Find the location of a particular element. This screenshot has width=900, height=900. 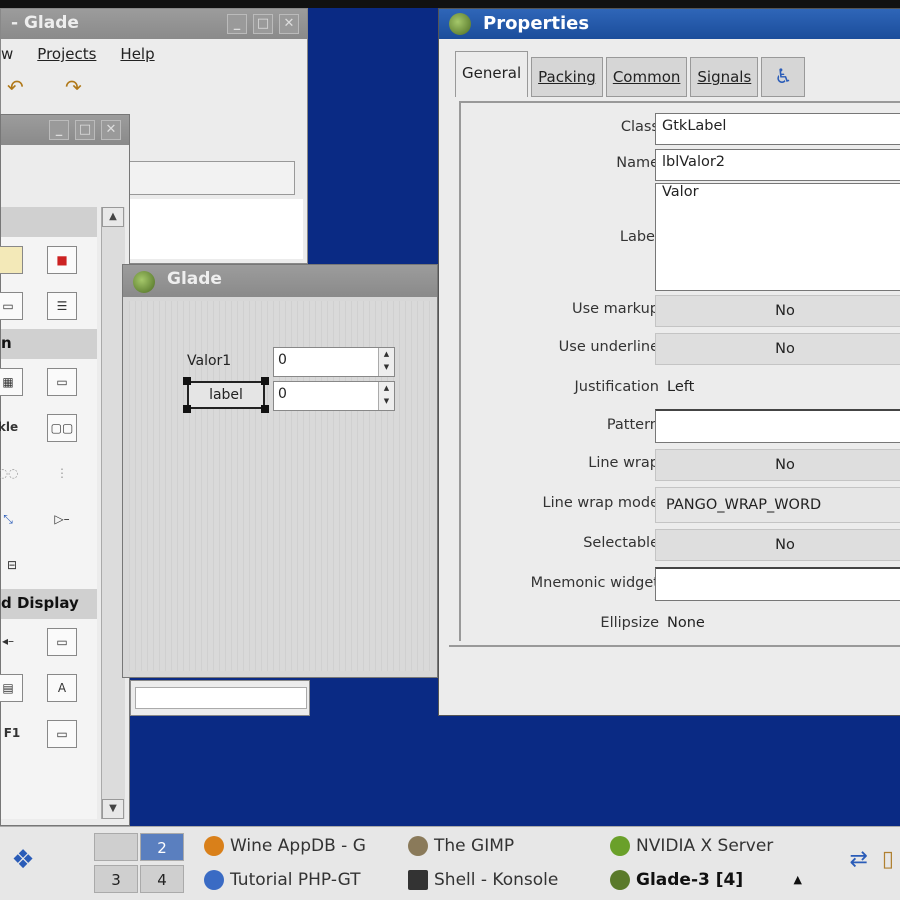

pager-desktop-4: 4 is located at coordinates (162, 879).